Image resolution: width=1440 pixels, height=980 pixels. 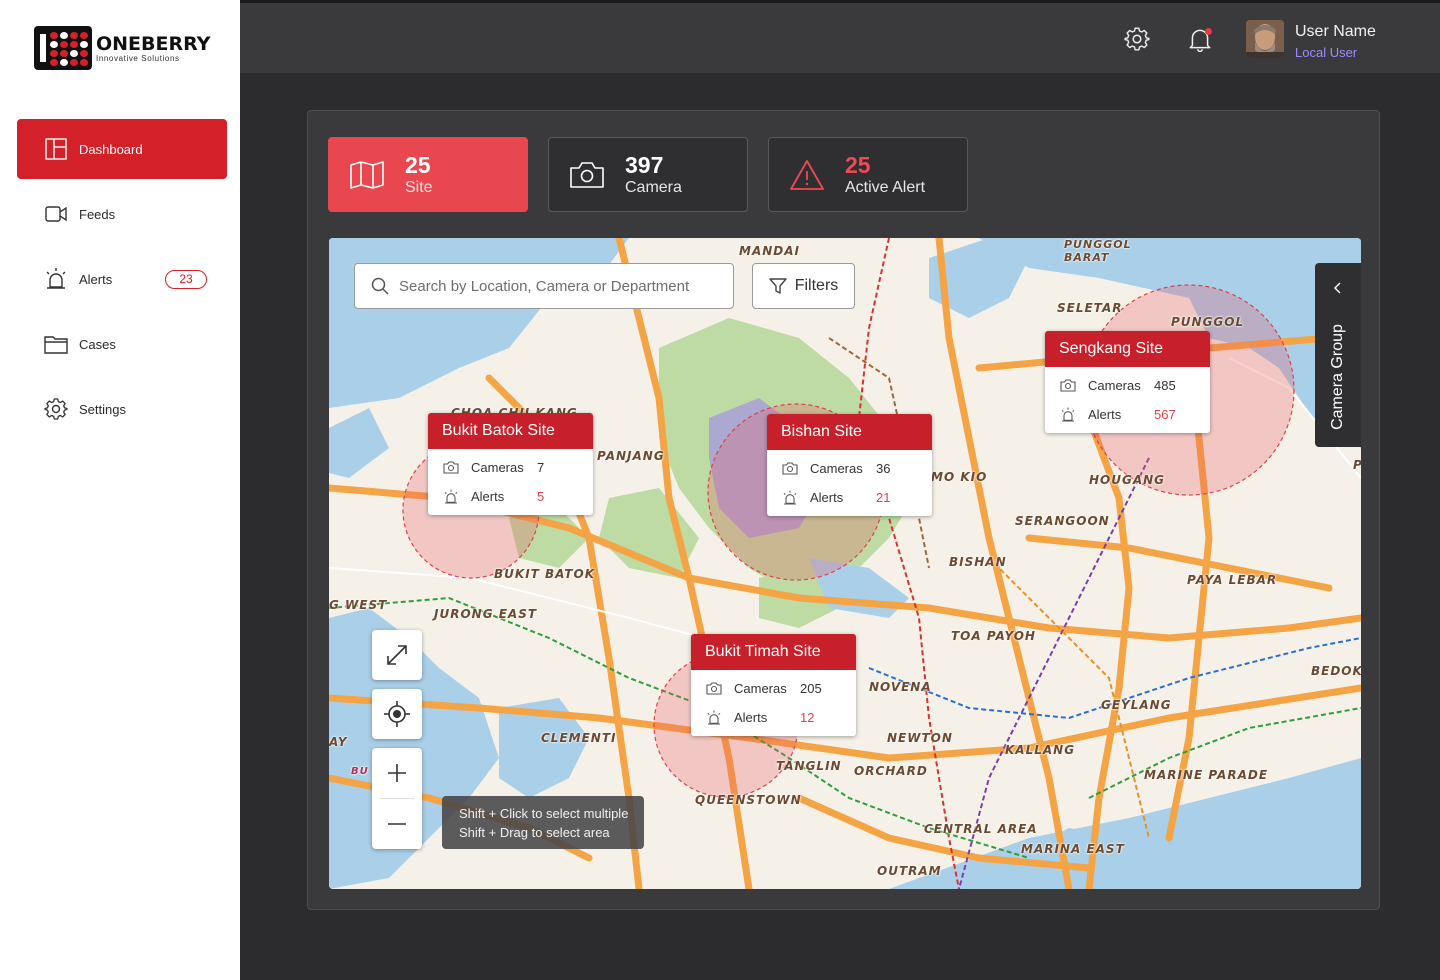 What do you see at coordinates (153, 43) in the screenshot?
I see `brand-name: ONEBERRY` at bounding box center [153, 43].